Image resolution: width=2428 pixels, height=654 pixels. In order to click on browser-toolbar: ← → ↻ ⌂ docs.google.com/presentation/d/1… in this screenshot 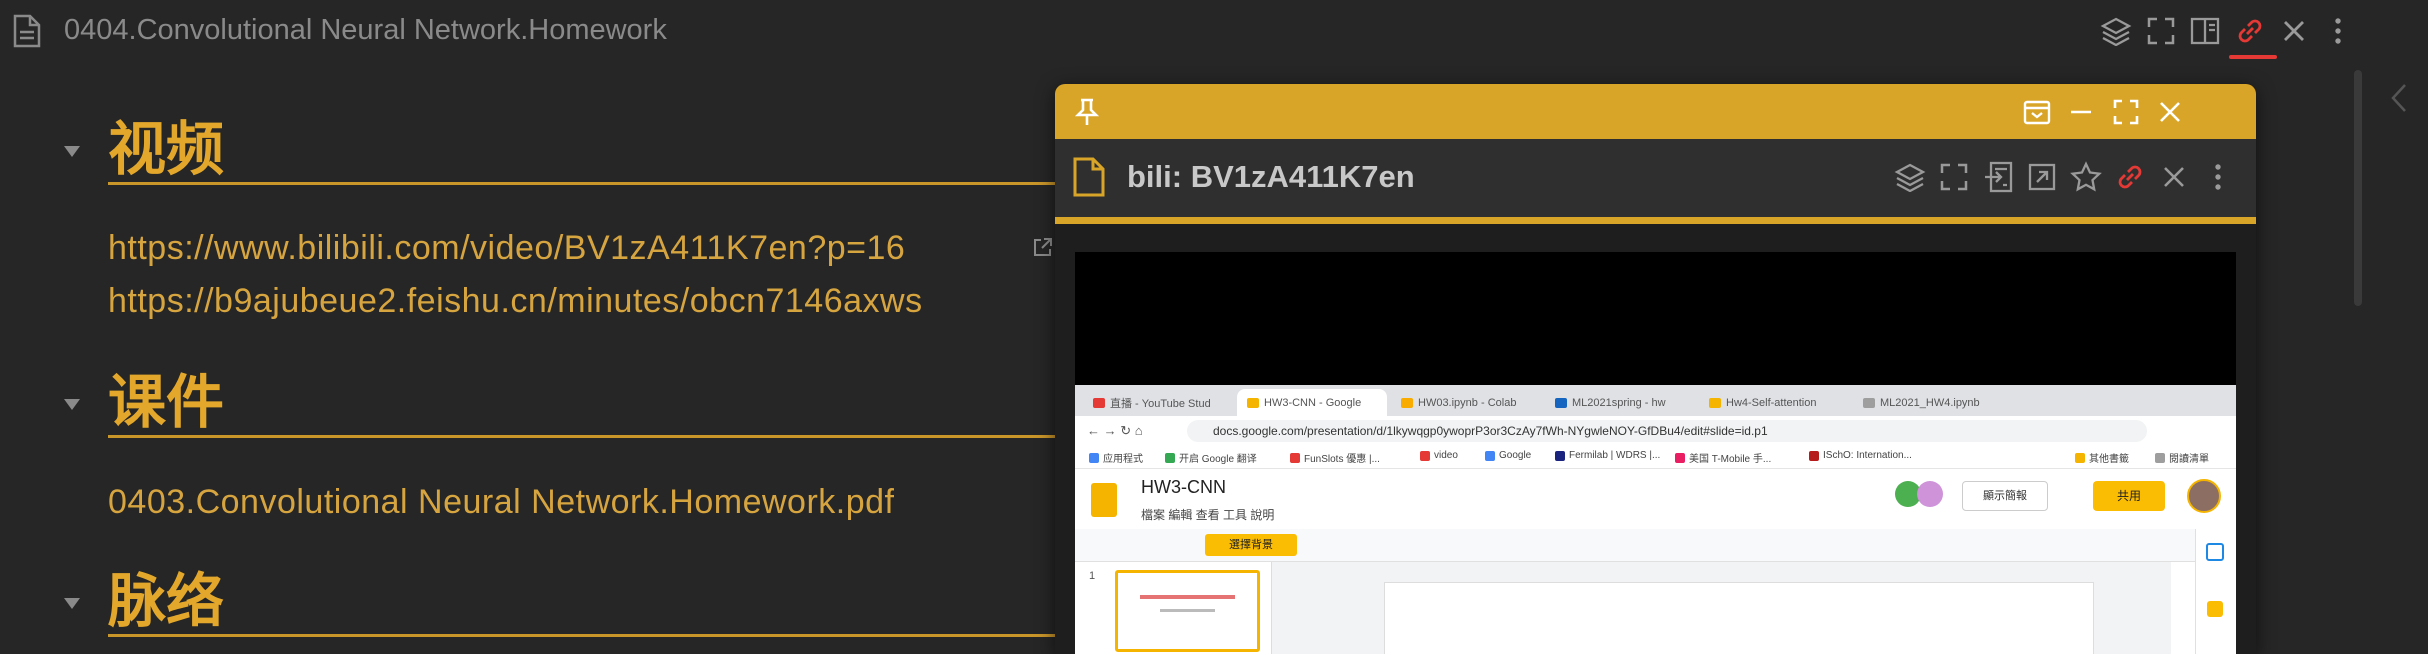, I will do `click(1655, 431)`.